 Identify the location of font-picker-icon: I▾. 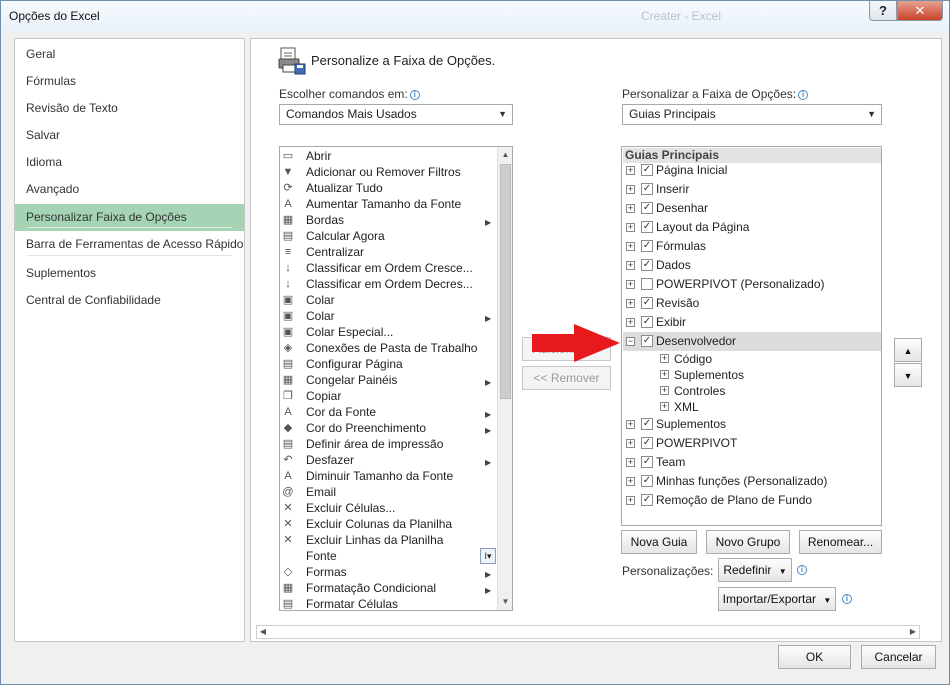
(488, 556).